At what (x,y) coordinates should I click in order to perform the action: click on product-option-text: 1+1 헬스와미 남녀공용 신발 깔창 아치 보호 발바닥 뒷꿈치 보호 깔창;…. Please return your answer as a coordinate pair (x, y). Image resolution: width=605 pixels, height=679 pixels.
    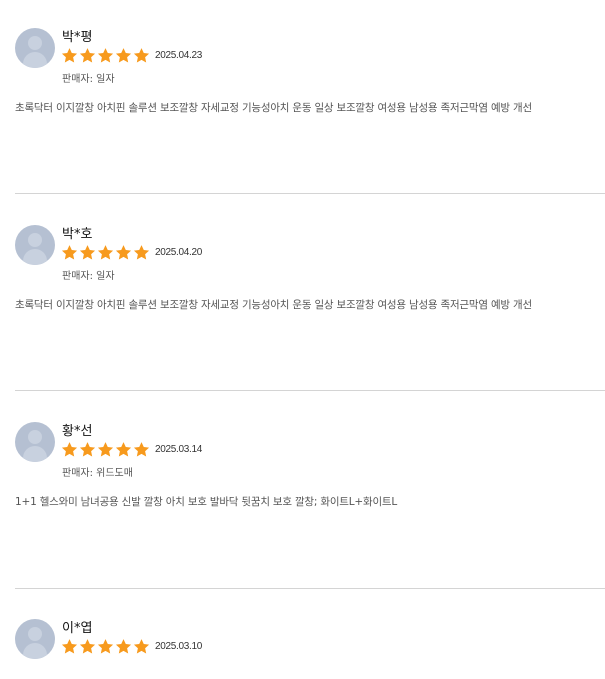
    Looking at the image, I should click on (206, 502).